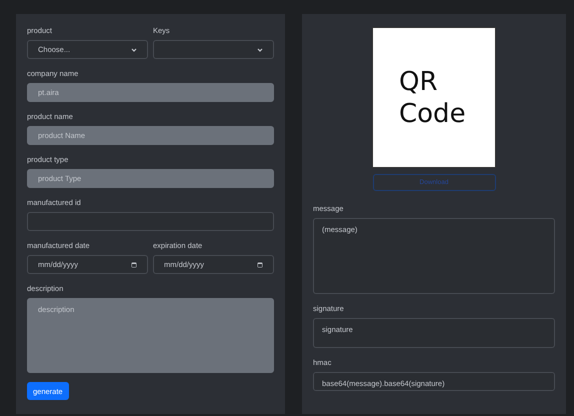  I want to click on qr-text: QR Code, so click(433, 98).